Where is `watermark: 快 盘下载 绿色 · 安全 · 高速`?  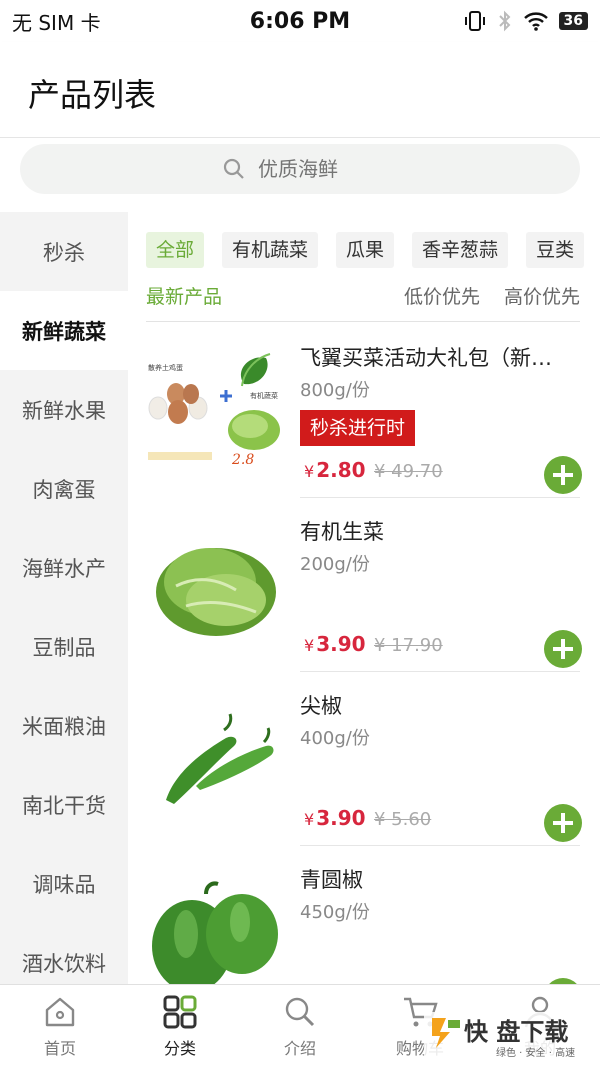
watermark: 快 盘下载 绿色 · 安全 · 高速 is located at coordinates (509, 1037).